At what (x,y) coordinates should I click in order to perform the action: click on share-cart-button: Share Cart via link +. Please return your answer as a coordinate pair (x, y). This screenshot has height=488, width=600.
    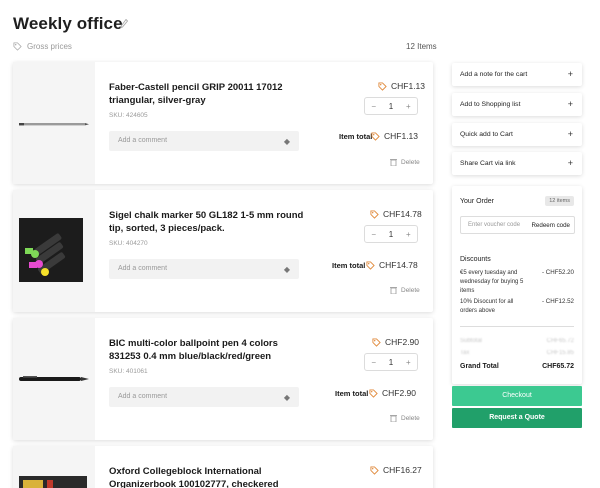
    Looking at the image, I should click on (517, 163).